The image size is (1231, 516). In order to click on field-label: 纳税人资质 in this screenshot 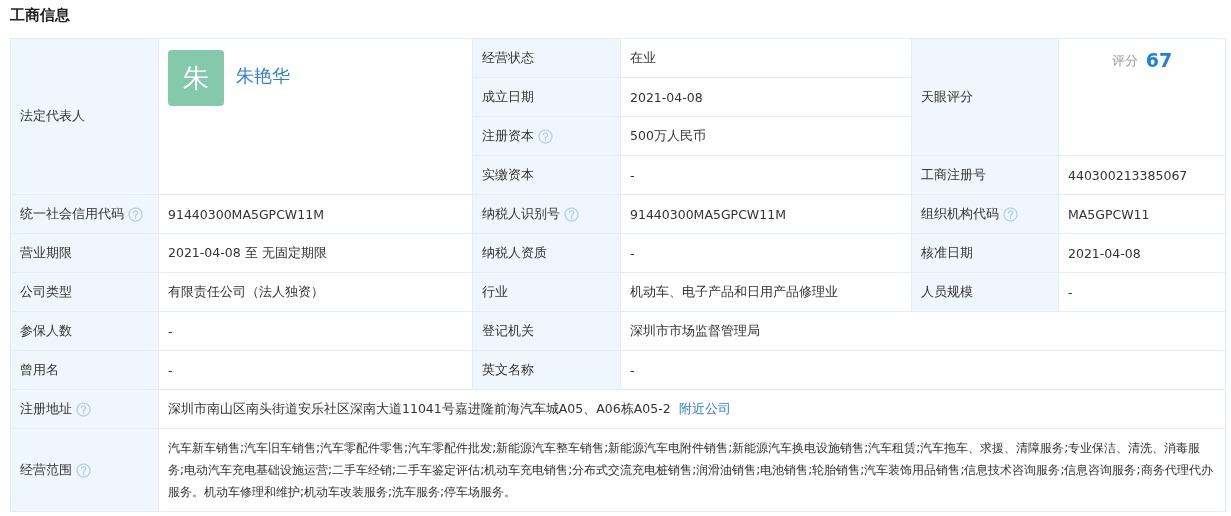, I will do `click(514, 253)`.